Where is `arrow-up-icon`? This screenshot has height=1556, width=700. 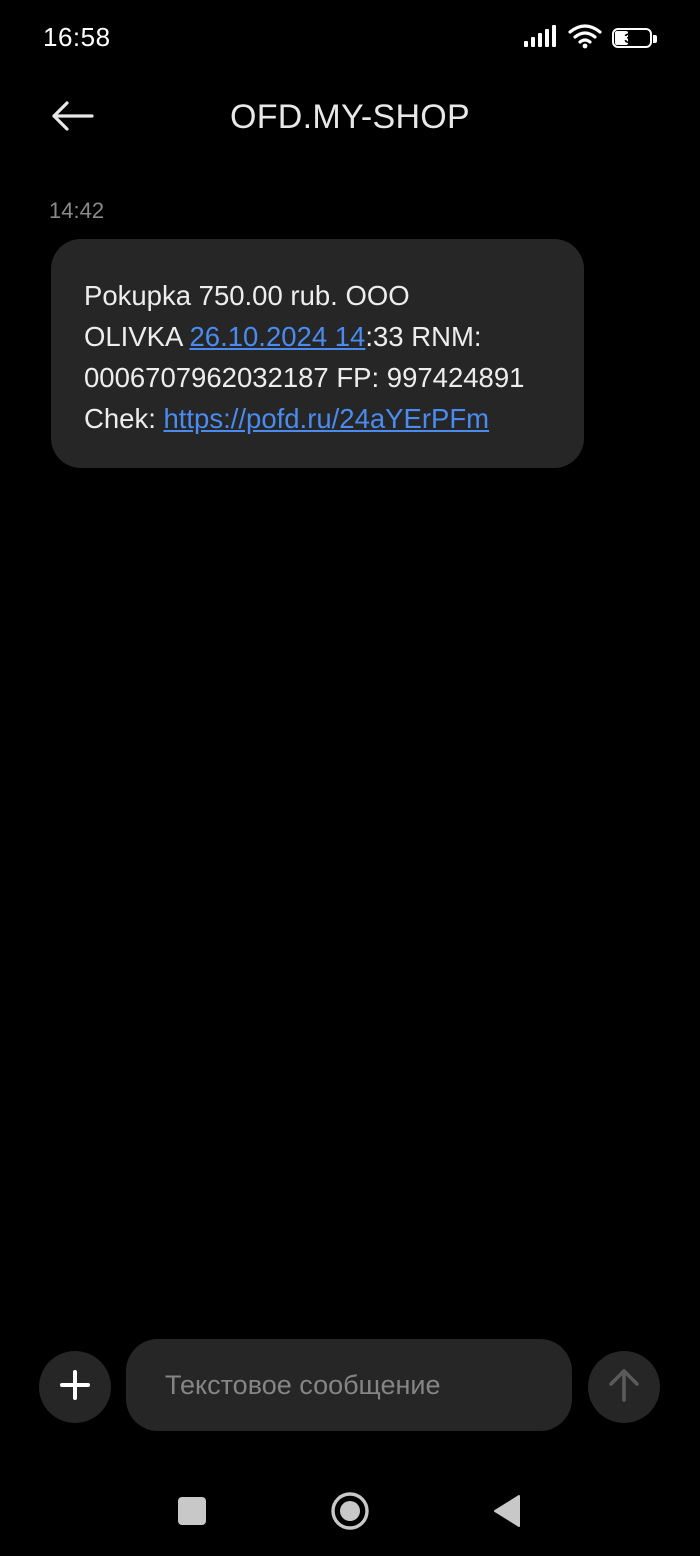
arrow-up-icon is located at coordinates (624, 1387).